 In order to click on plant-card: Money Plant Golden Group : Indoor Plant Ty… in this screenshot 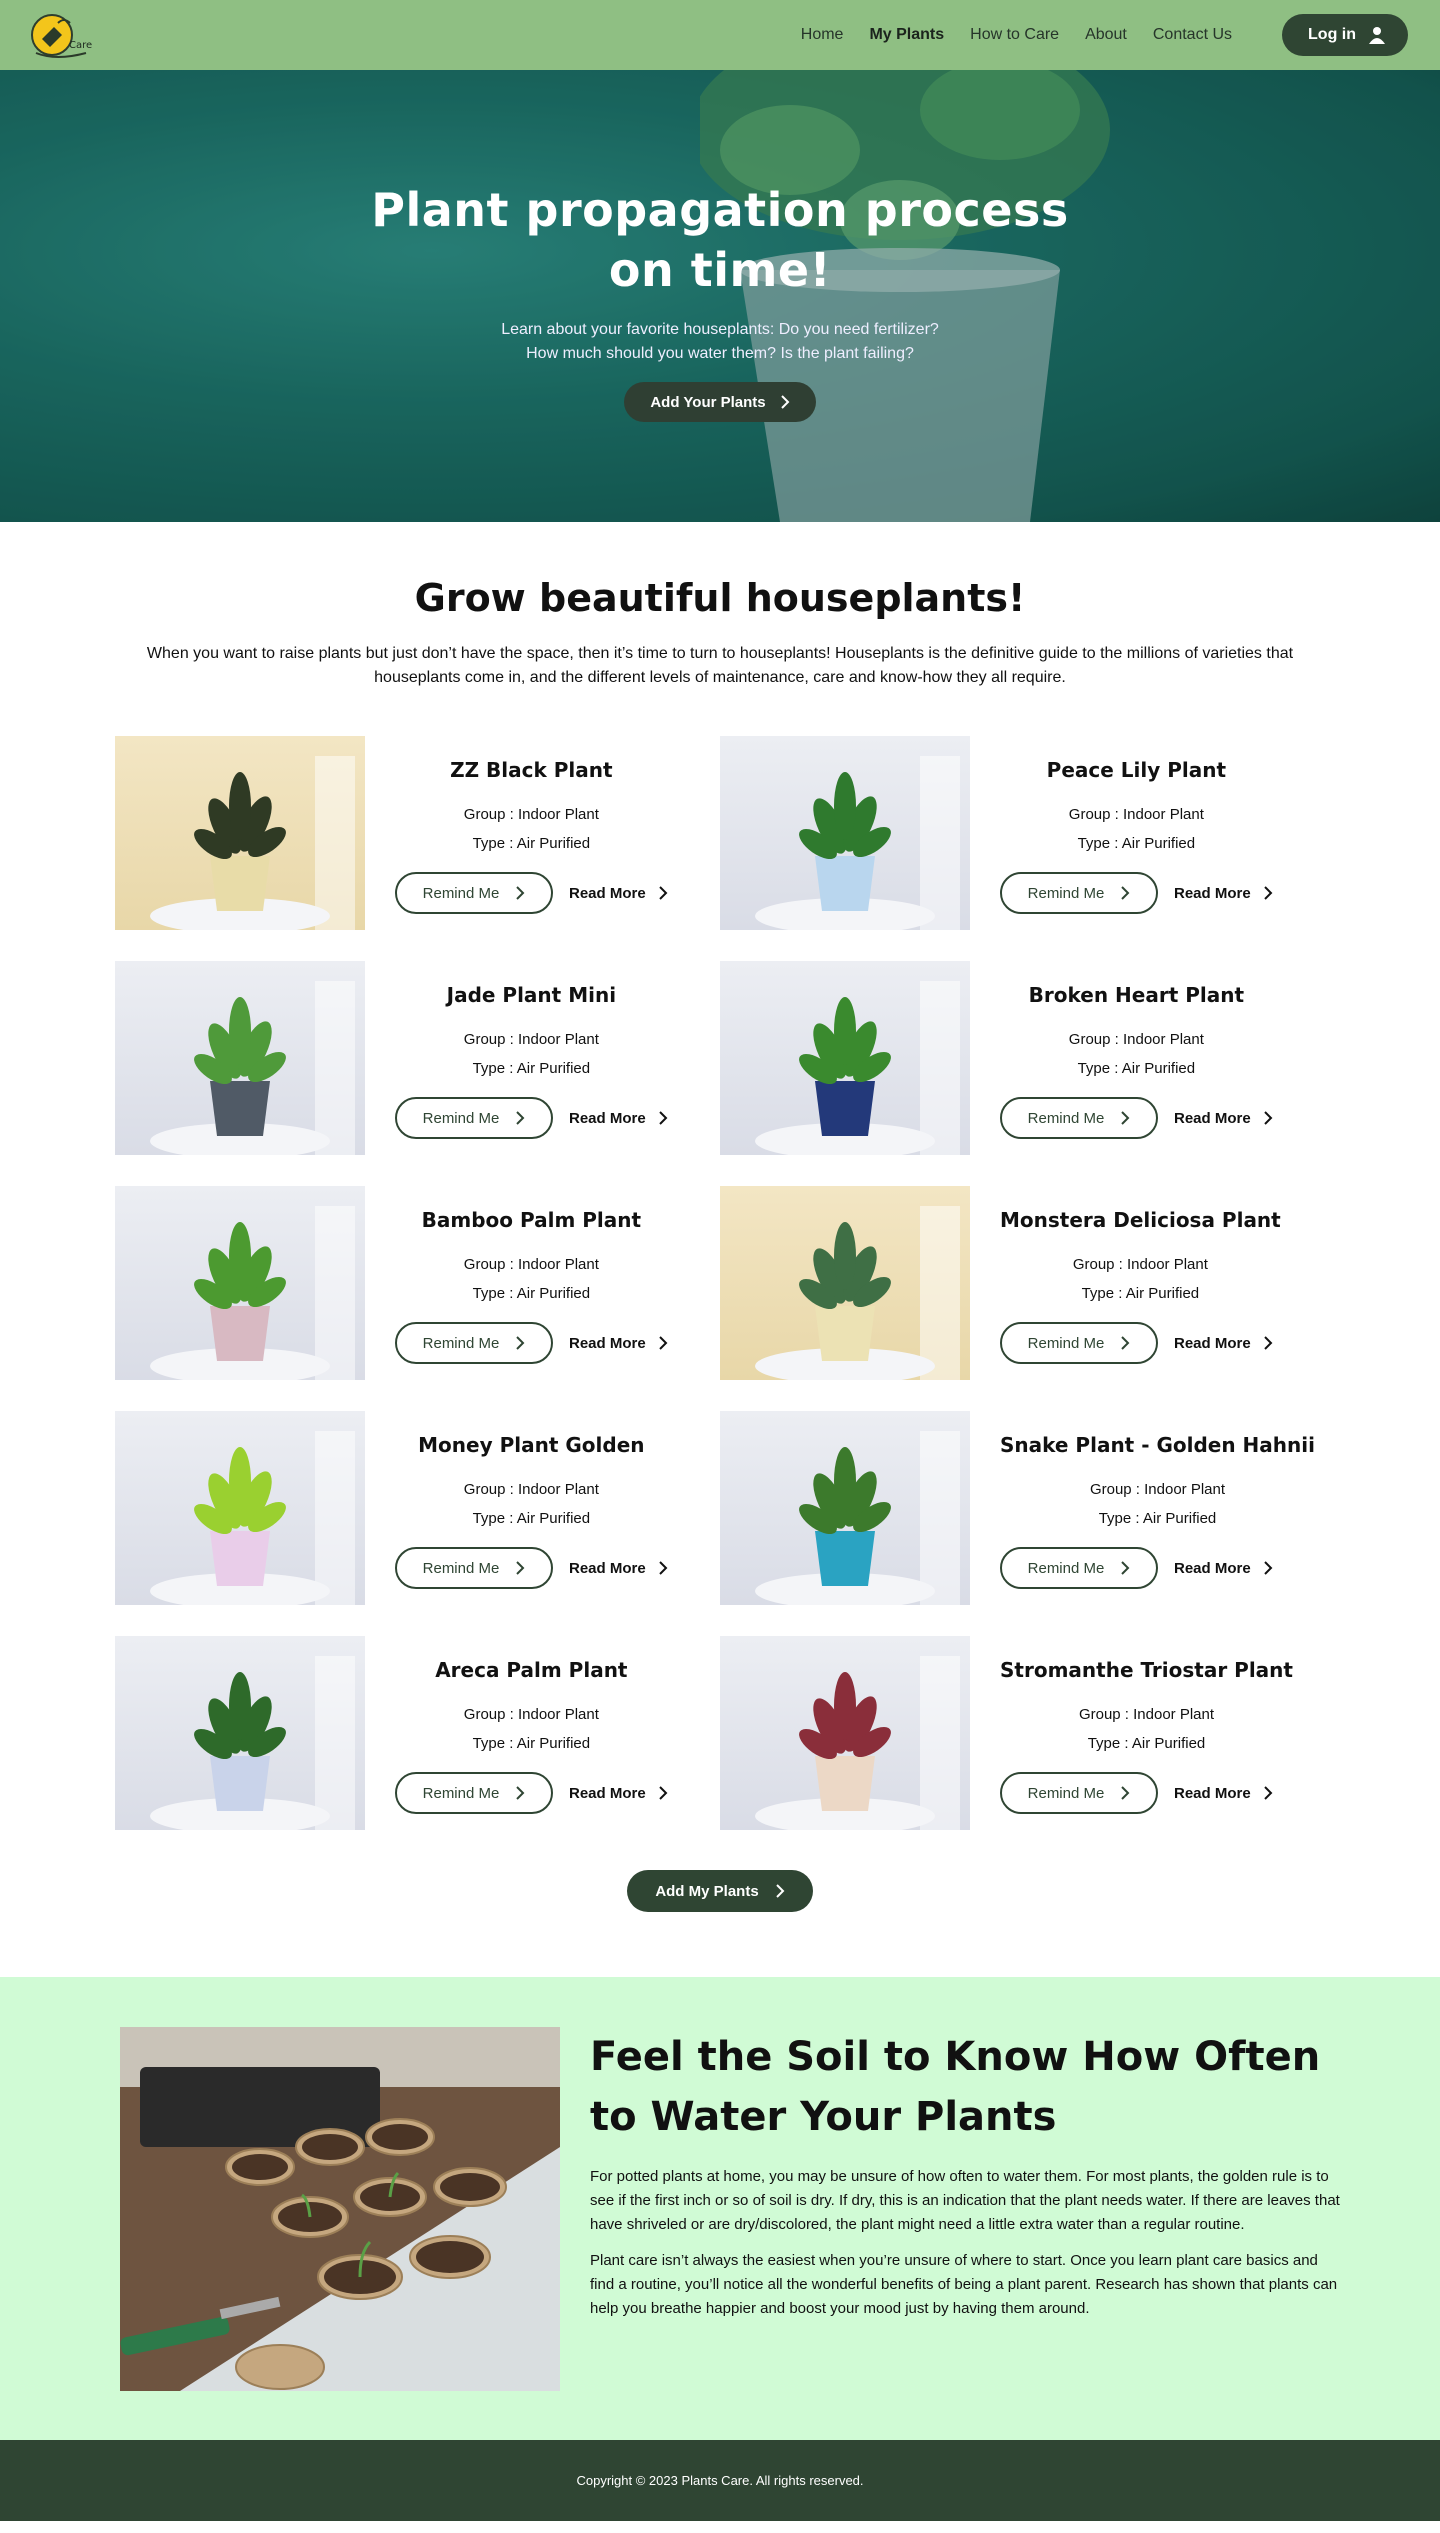, I will do `click(417, 1508)`.